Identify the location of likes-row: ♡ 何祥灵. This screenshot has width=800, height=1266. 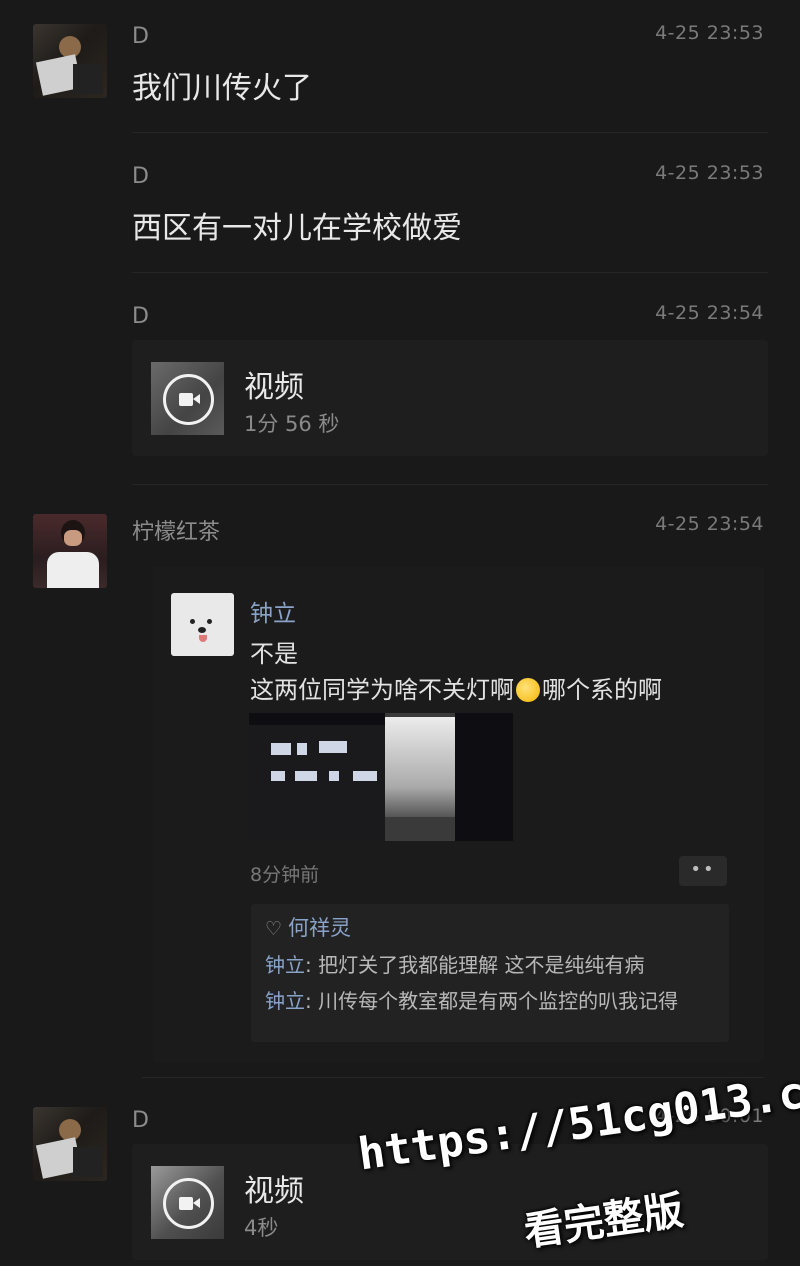
(308, 927).